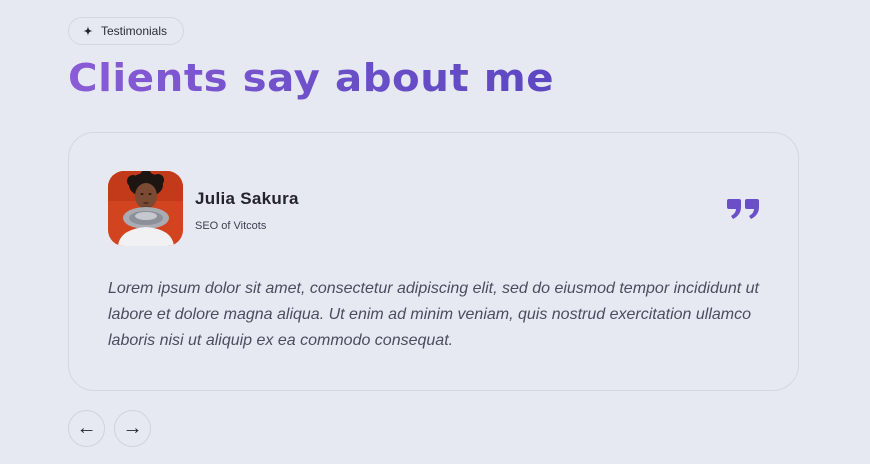 This screenshot has width=870, height=464. I want to click on arrow-left-icon: ←, so click(86, 428).